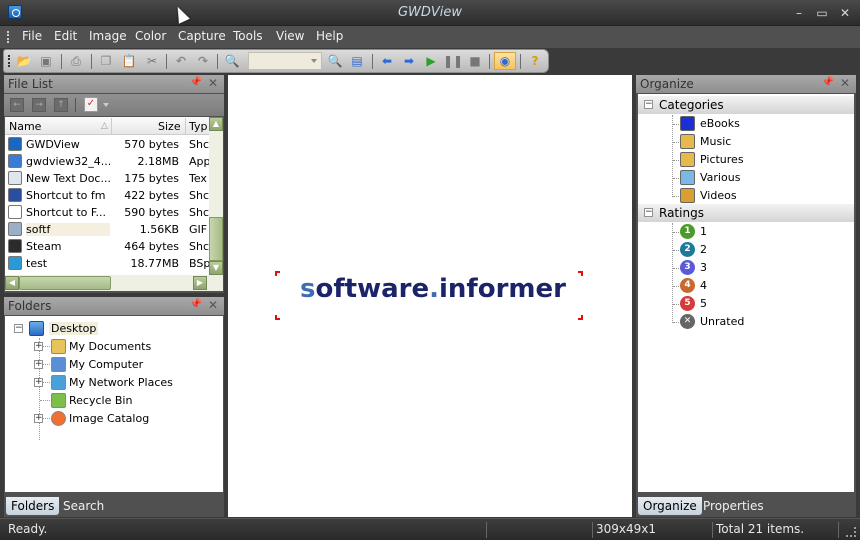 The image size is (860, 540). What do you see at coordinates (91, 104) in the screenshot?
I see `view-mode-icon: ✓` at bounding box center [91, 104].